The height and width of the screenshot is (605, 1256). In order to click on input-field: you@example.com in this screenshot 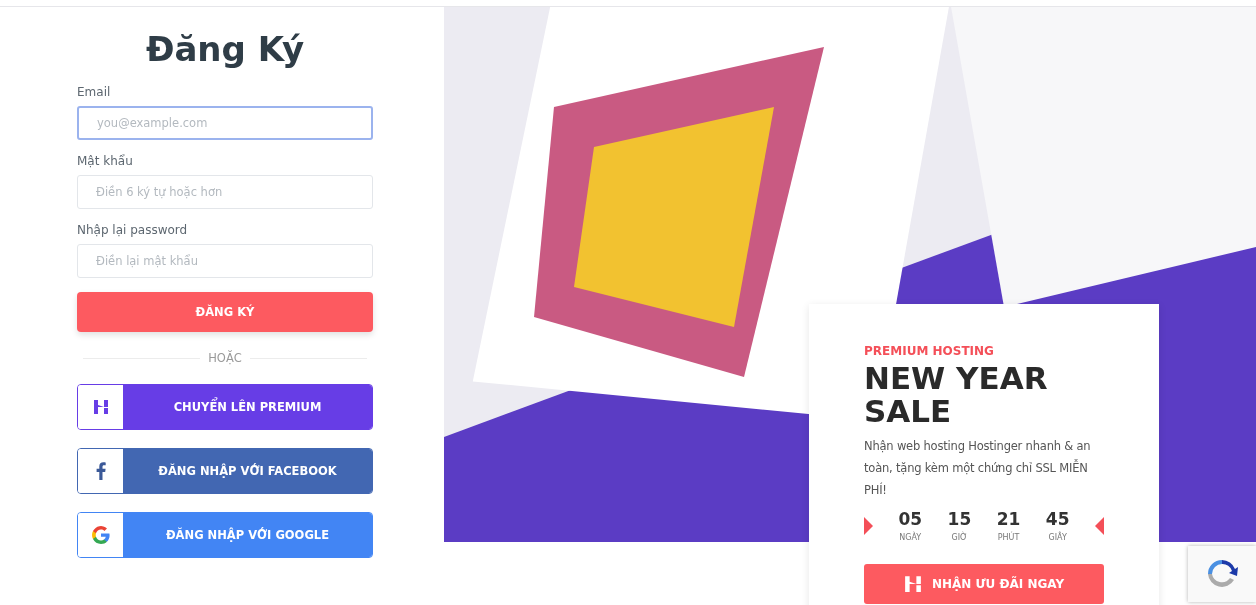, I will do `click(225, 123)`.